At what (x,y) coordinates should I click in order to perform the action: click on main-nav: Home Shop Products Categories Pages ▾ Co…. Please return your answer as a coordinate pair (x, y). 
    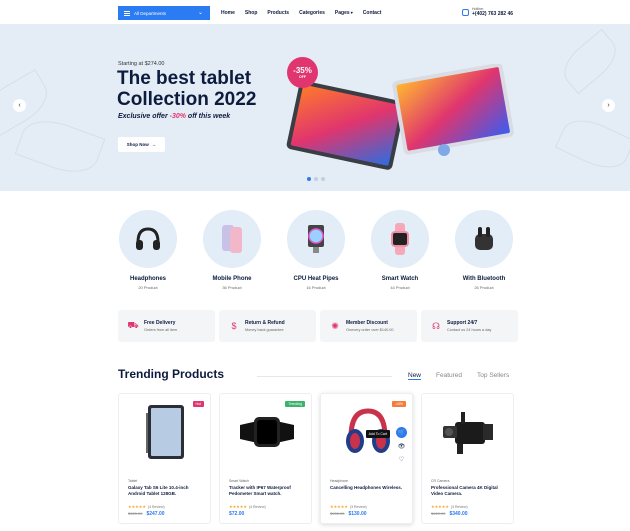
    Looking at the image, I should click on (301, 13).